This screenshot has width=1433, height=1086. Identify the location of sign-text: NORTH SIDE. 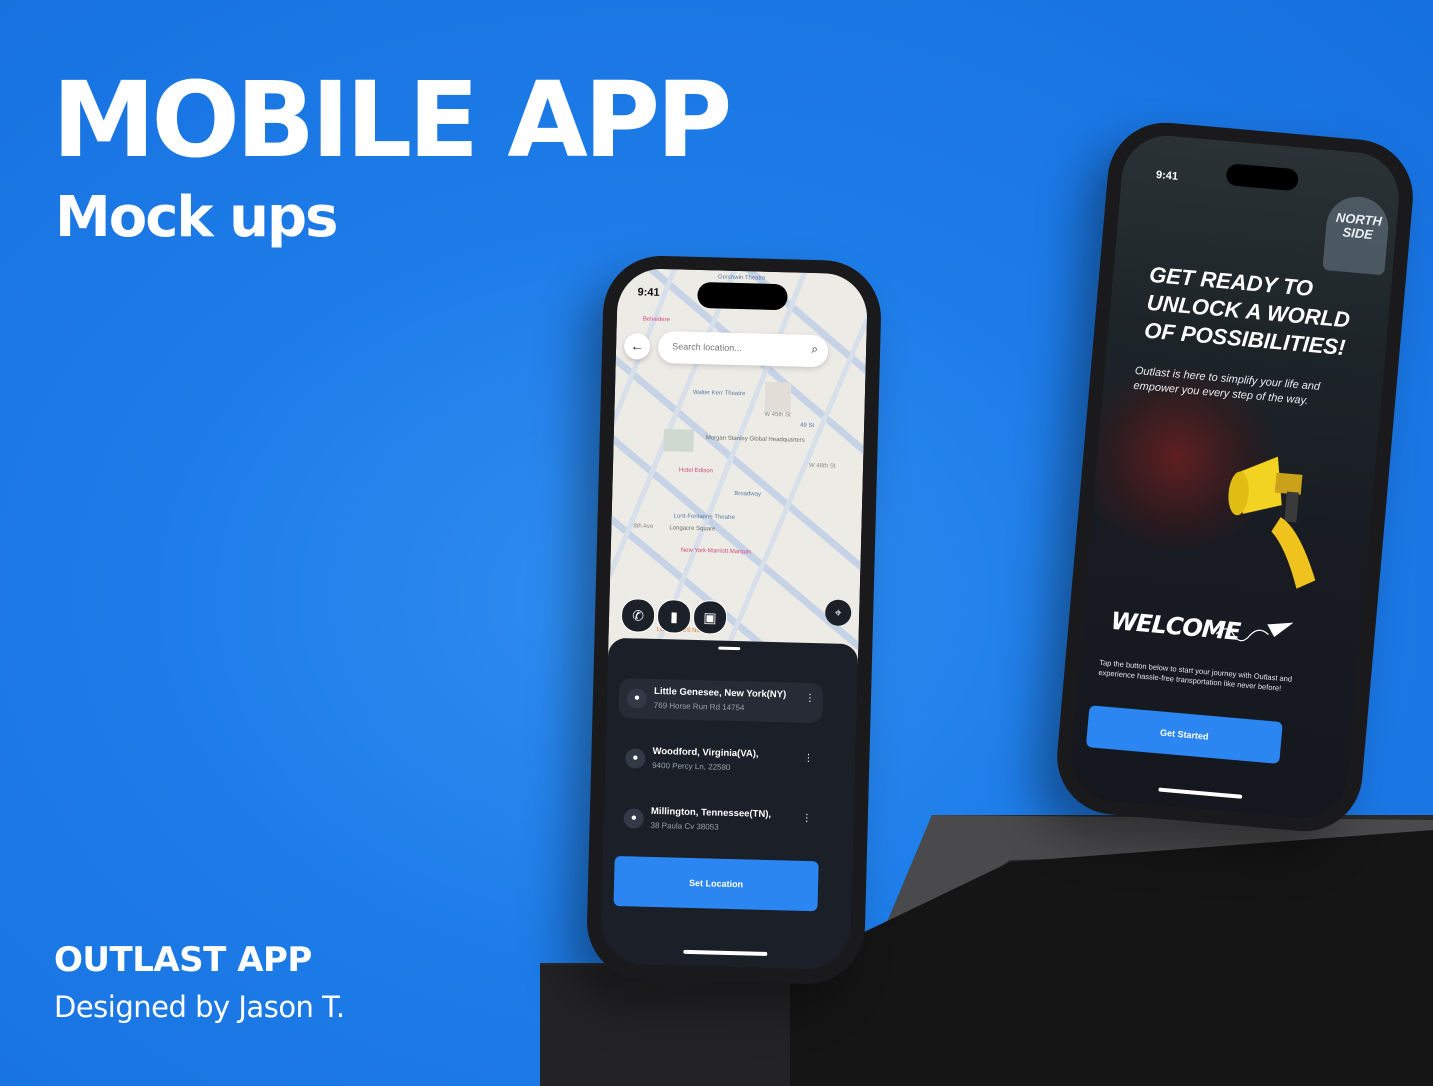
(1359, 225).